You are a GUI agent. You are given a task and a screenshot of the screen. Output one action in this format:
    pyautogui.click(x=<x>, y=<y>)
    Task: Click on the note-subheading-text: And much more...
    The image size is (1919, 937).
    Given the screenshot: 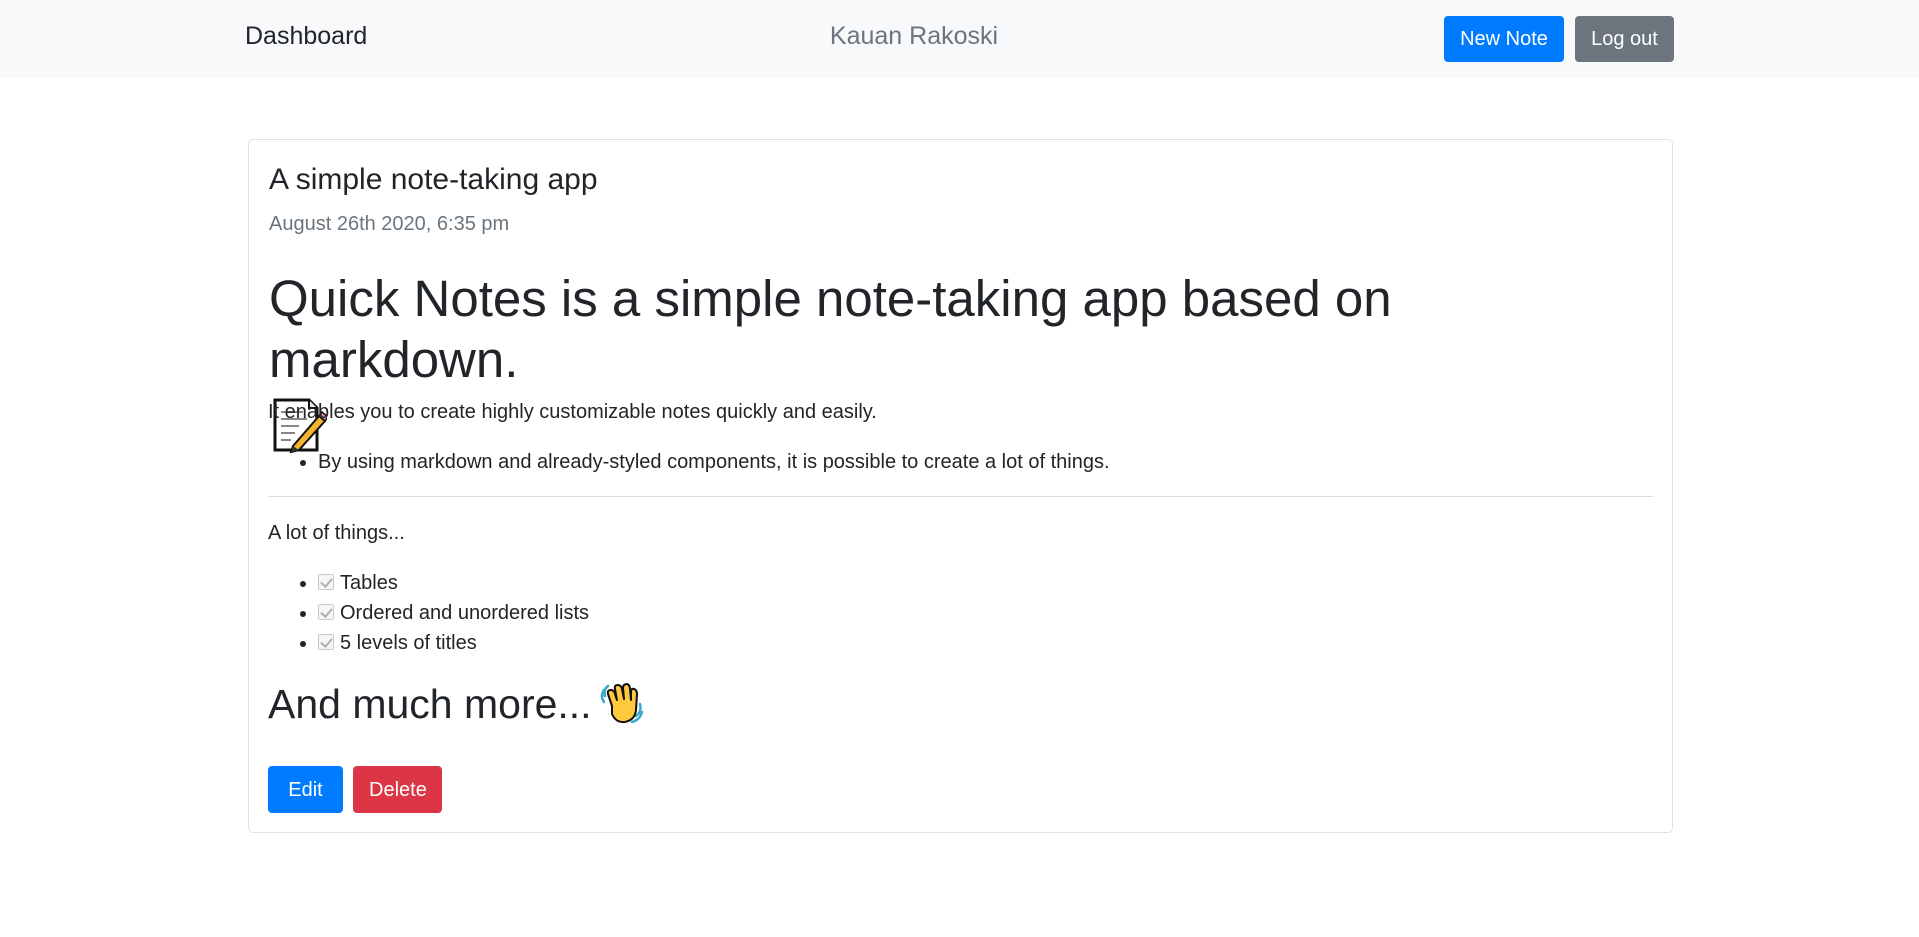 What is the action you would take?
    pyautogui.click(x=430, y=704)
    